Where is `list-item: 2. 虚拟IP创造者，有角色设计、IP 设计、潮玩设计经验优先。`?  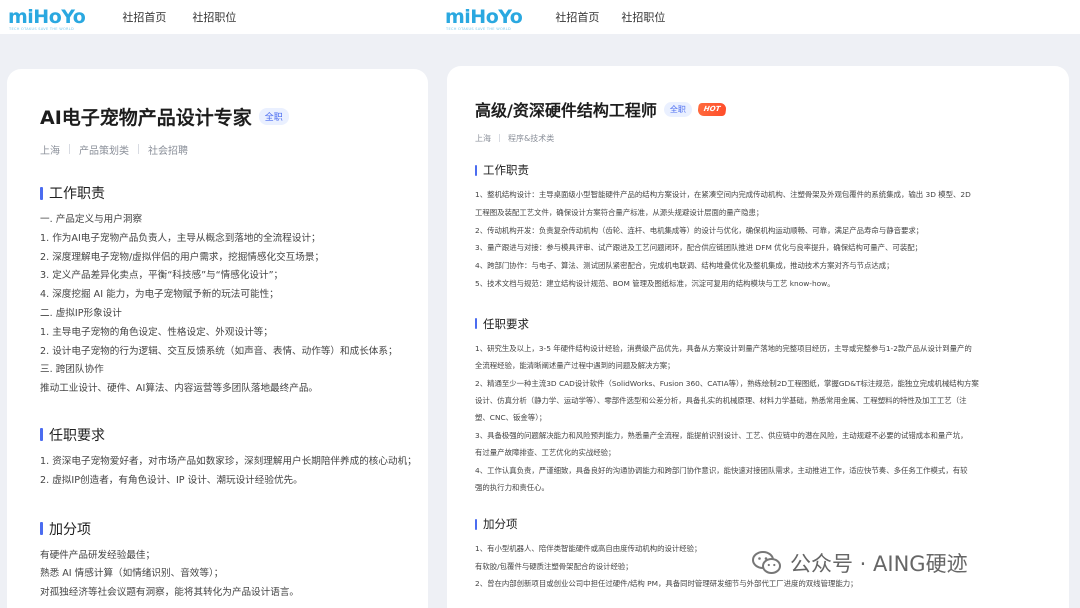
list-item: 2. 虚拟IP创造者，有角色设计、IP 设计、潮玩设计经验优先。 is located at coordinates (171, 480).